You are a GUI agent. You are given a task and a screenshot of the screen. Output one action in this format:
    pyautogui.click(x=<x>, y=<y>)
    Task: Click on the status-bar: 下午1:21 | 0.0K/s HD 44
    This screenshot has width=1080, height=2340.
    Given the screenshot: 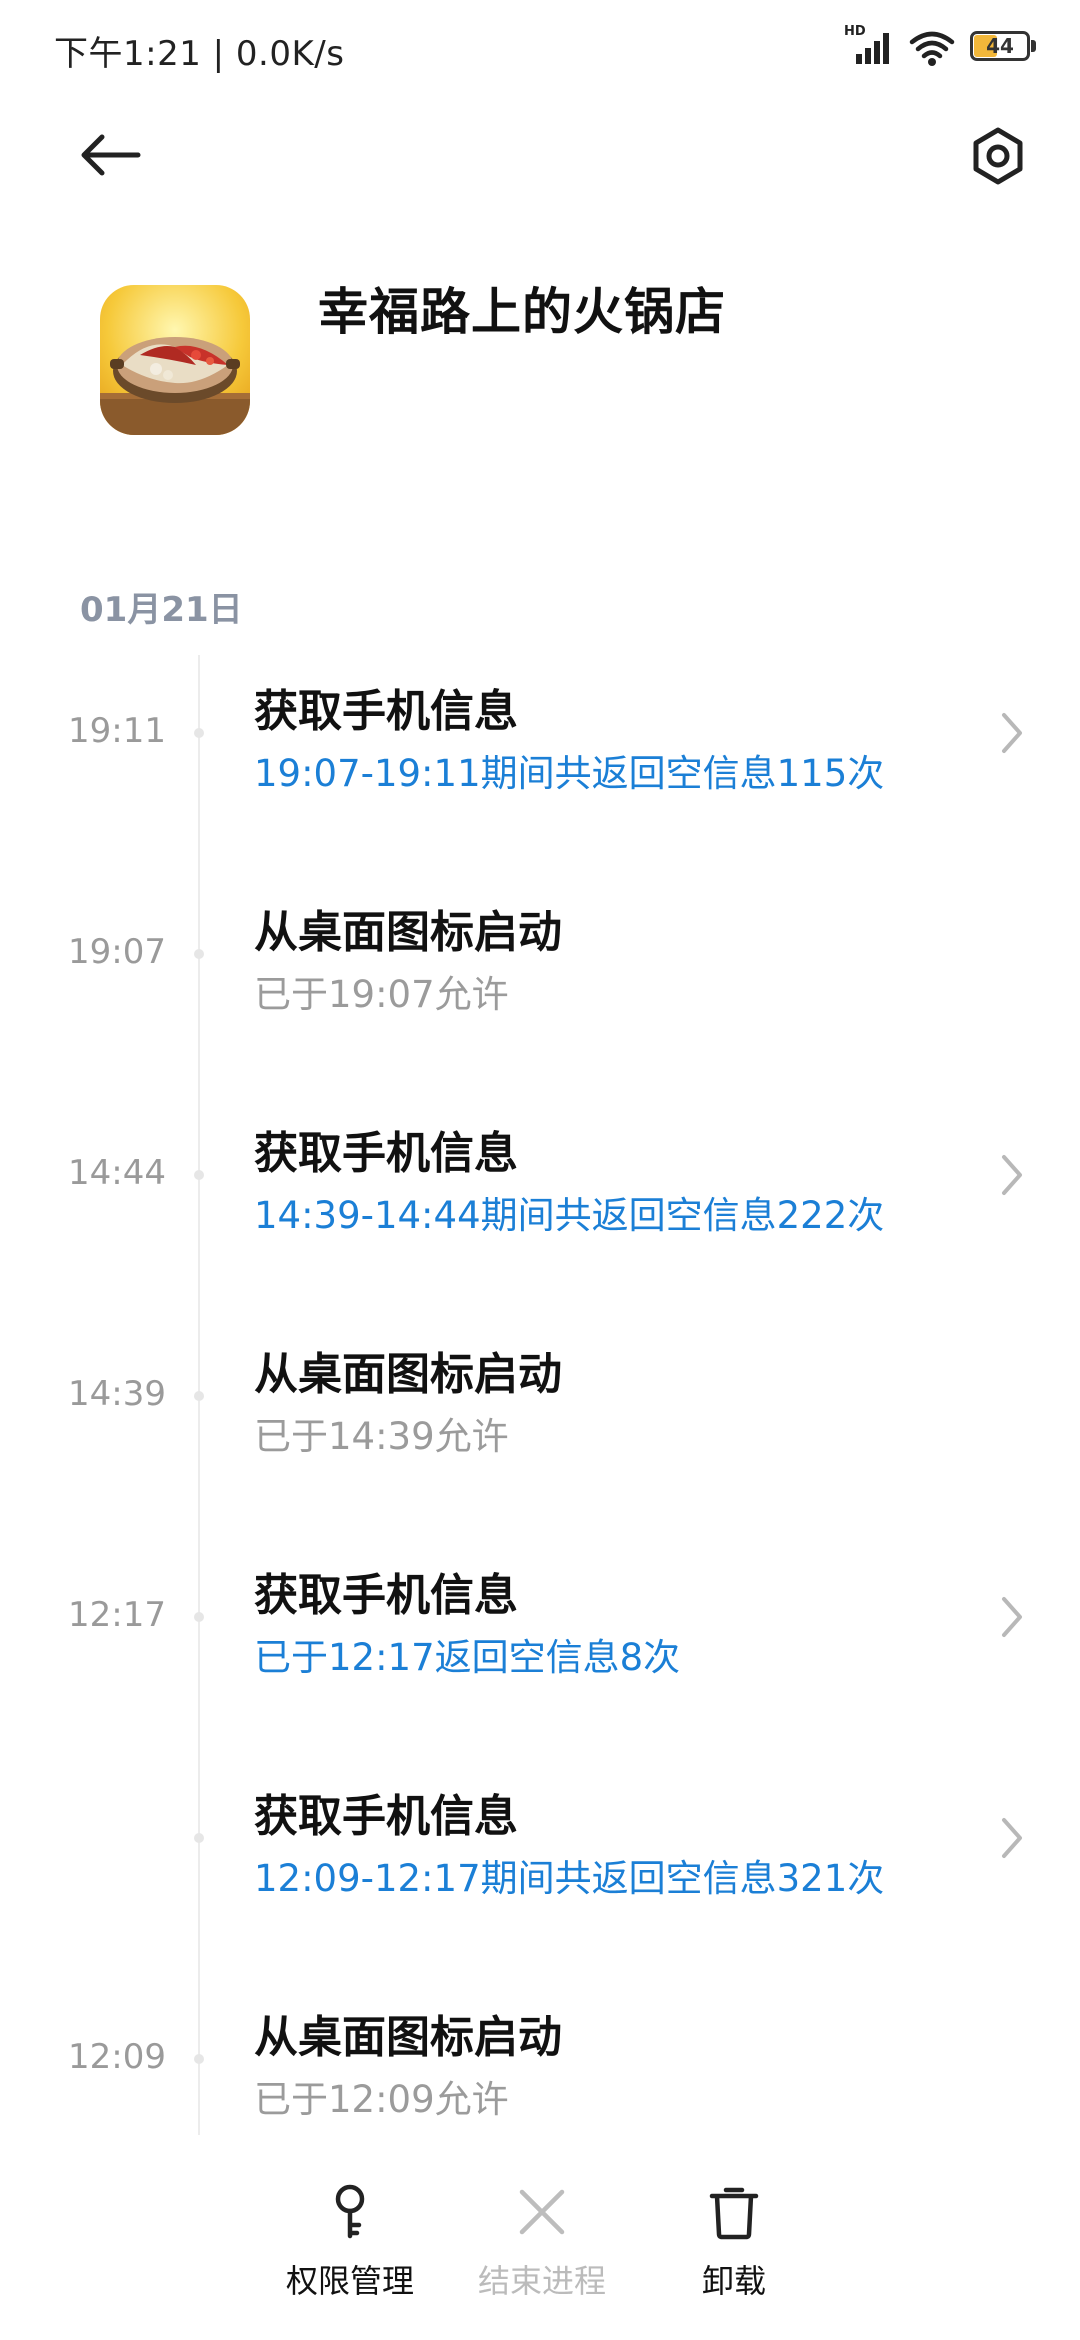 What is the action you would take?
    pyautogui.click(x=540, y=48)
    